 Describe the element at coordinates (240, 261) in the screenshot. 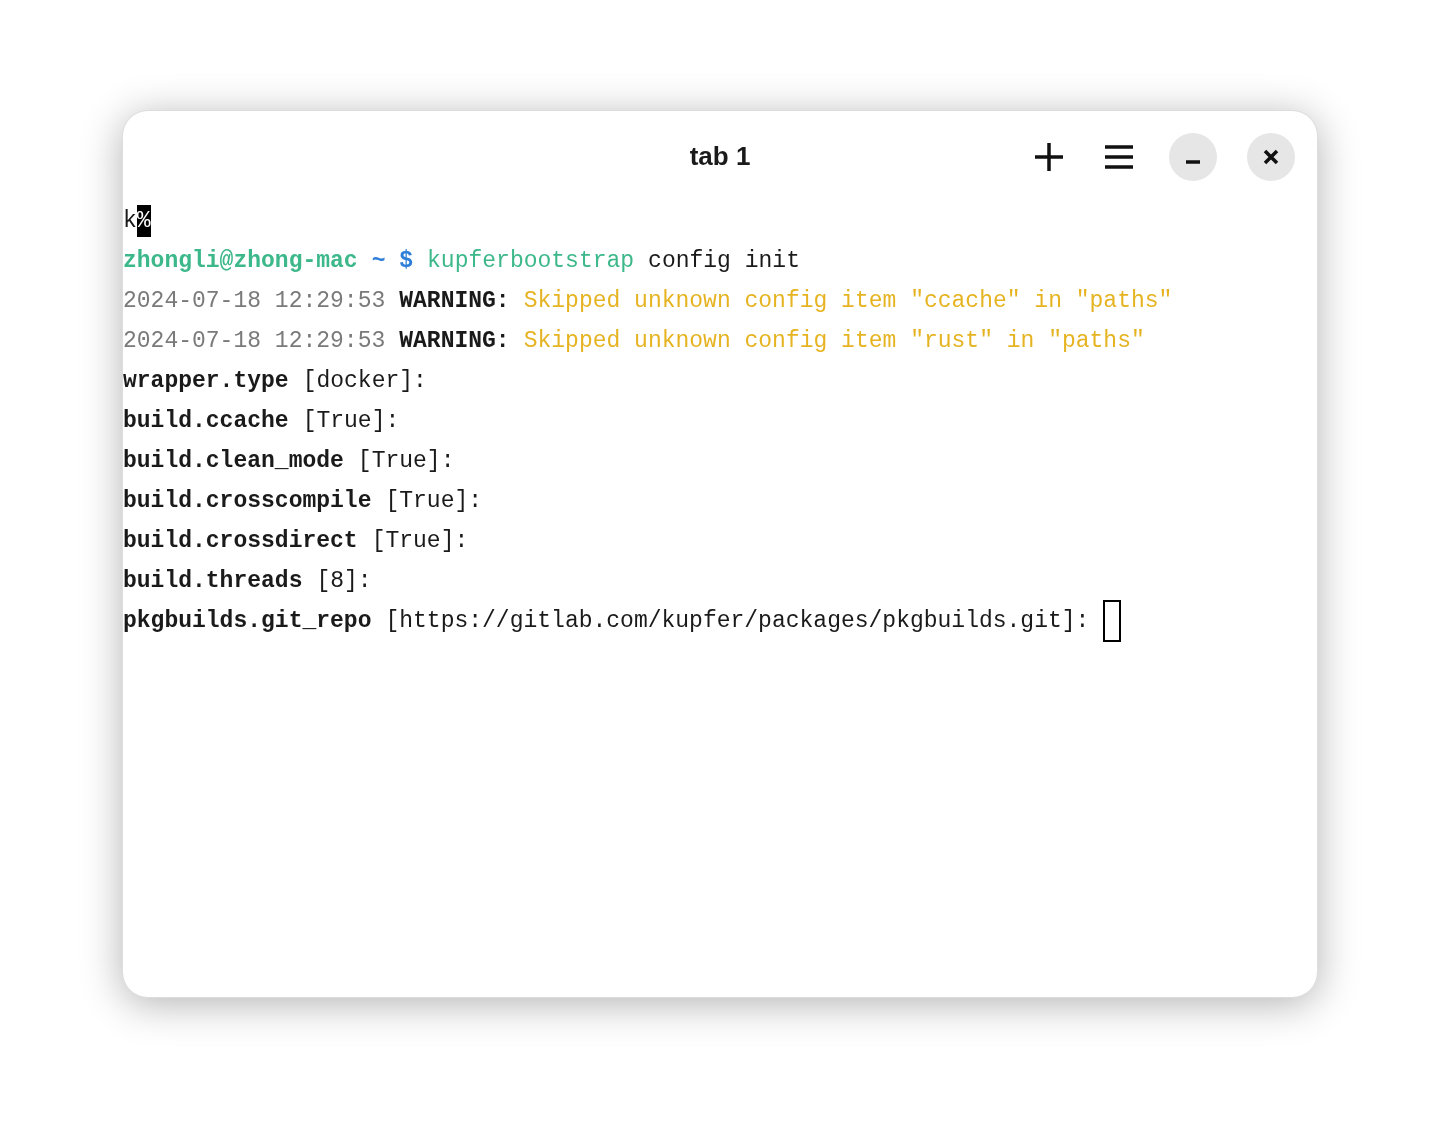

I see `prompt-user: zhongli@zhong-mac` at that location.